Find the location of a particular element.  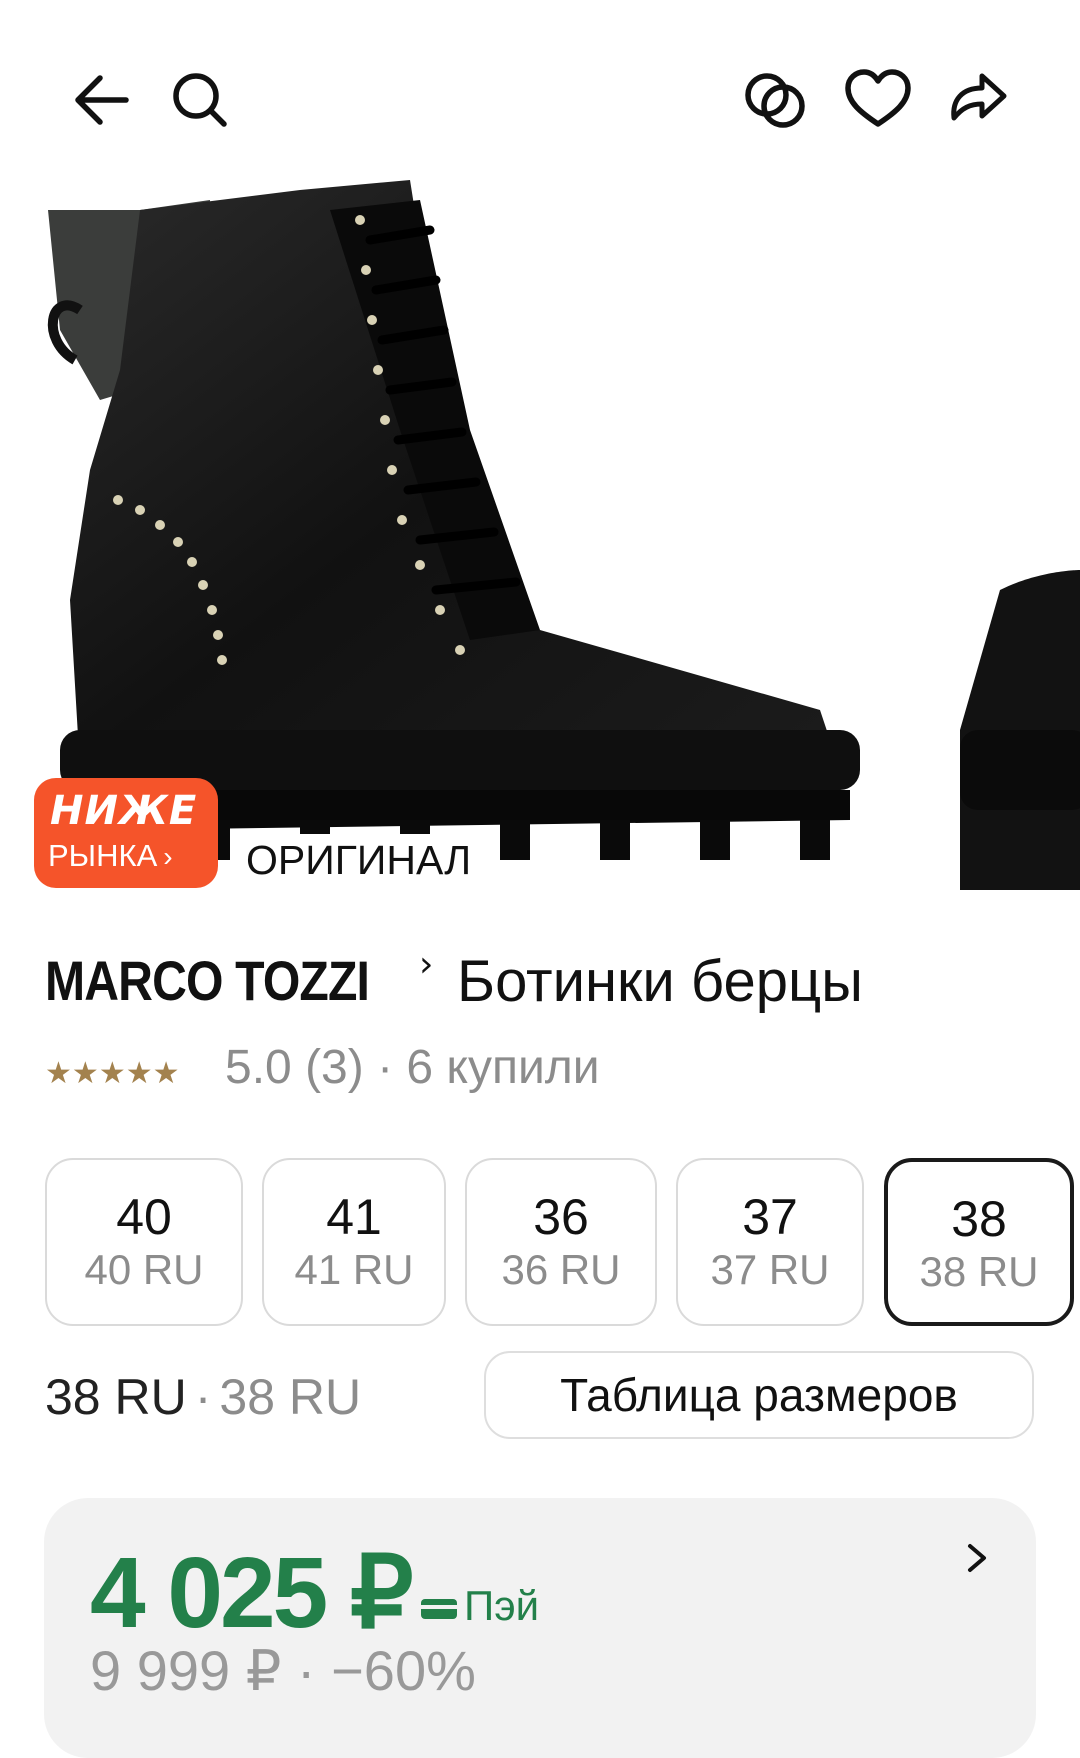

size-sub: 37 RU is located at coordinates (770, 1269).